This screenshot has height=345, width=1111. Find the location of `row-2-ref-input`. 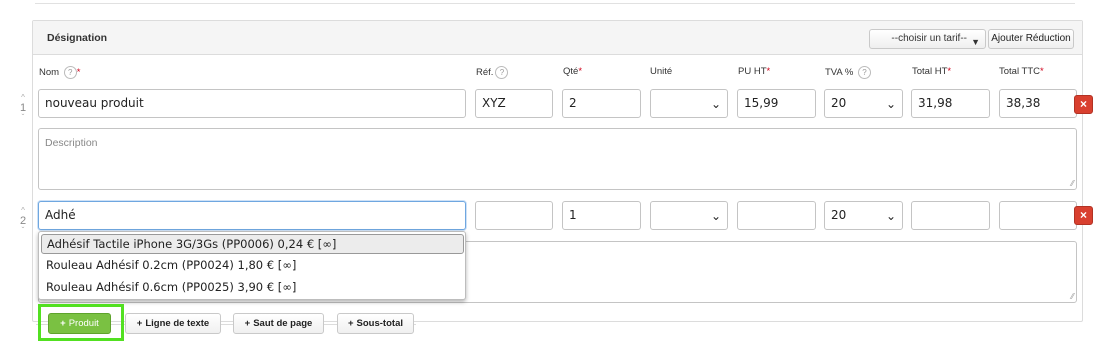

row-2-ref-input is located at coordinates (514, 215).